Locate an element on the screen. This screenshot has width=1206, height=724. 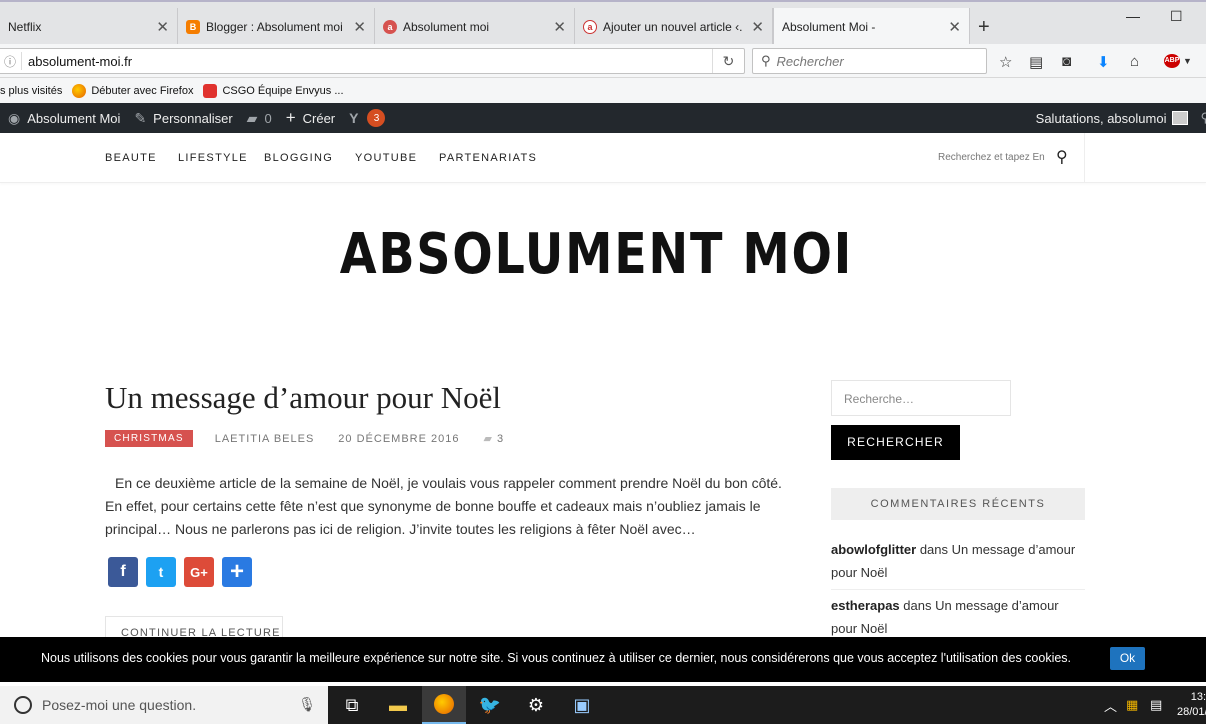
tray-chevron-up-icon: ︿ is located at coordinates (1110, 705).